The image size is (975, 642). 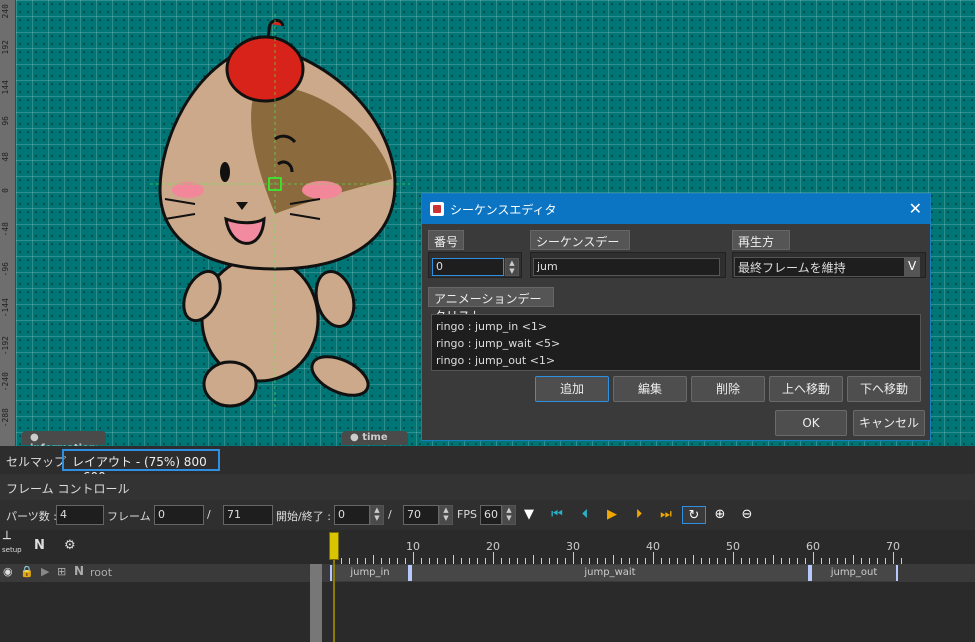 What do you see at coordinates (468, 267) in the screenshot?
I see `number-input: 0` at bounding box center [468, 267].